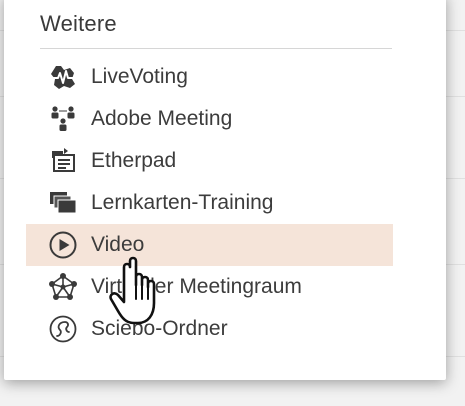  I want to click on menu-item-sciebo-ordner: Sciebo-Ordner, so click(209, 329).